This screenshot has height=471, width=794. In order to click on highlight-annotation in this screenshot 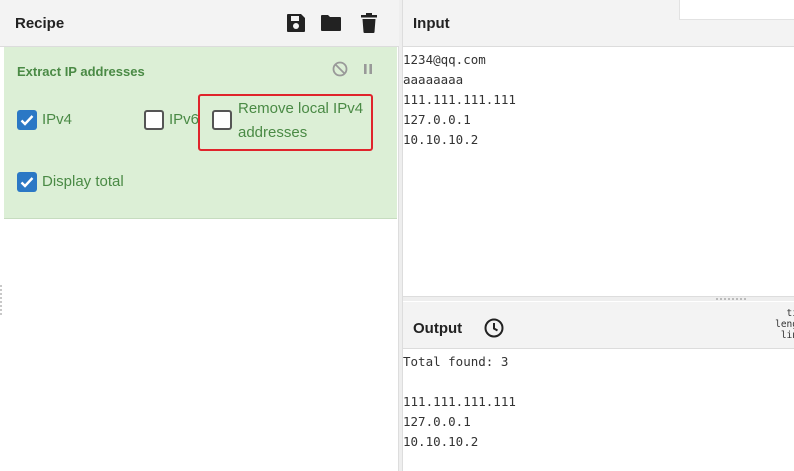, I will do `click(285, 122)`.